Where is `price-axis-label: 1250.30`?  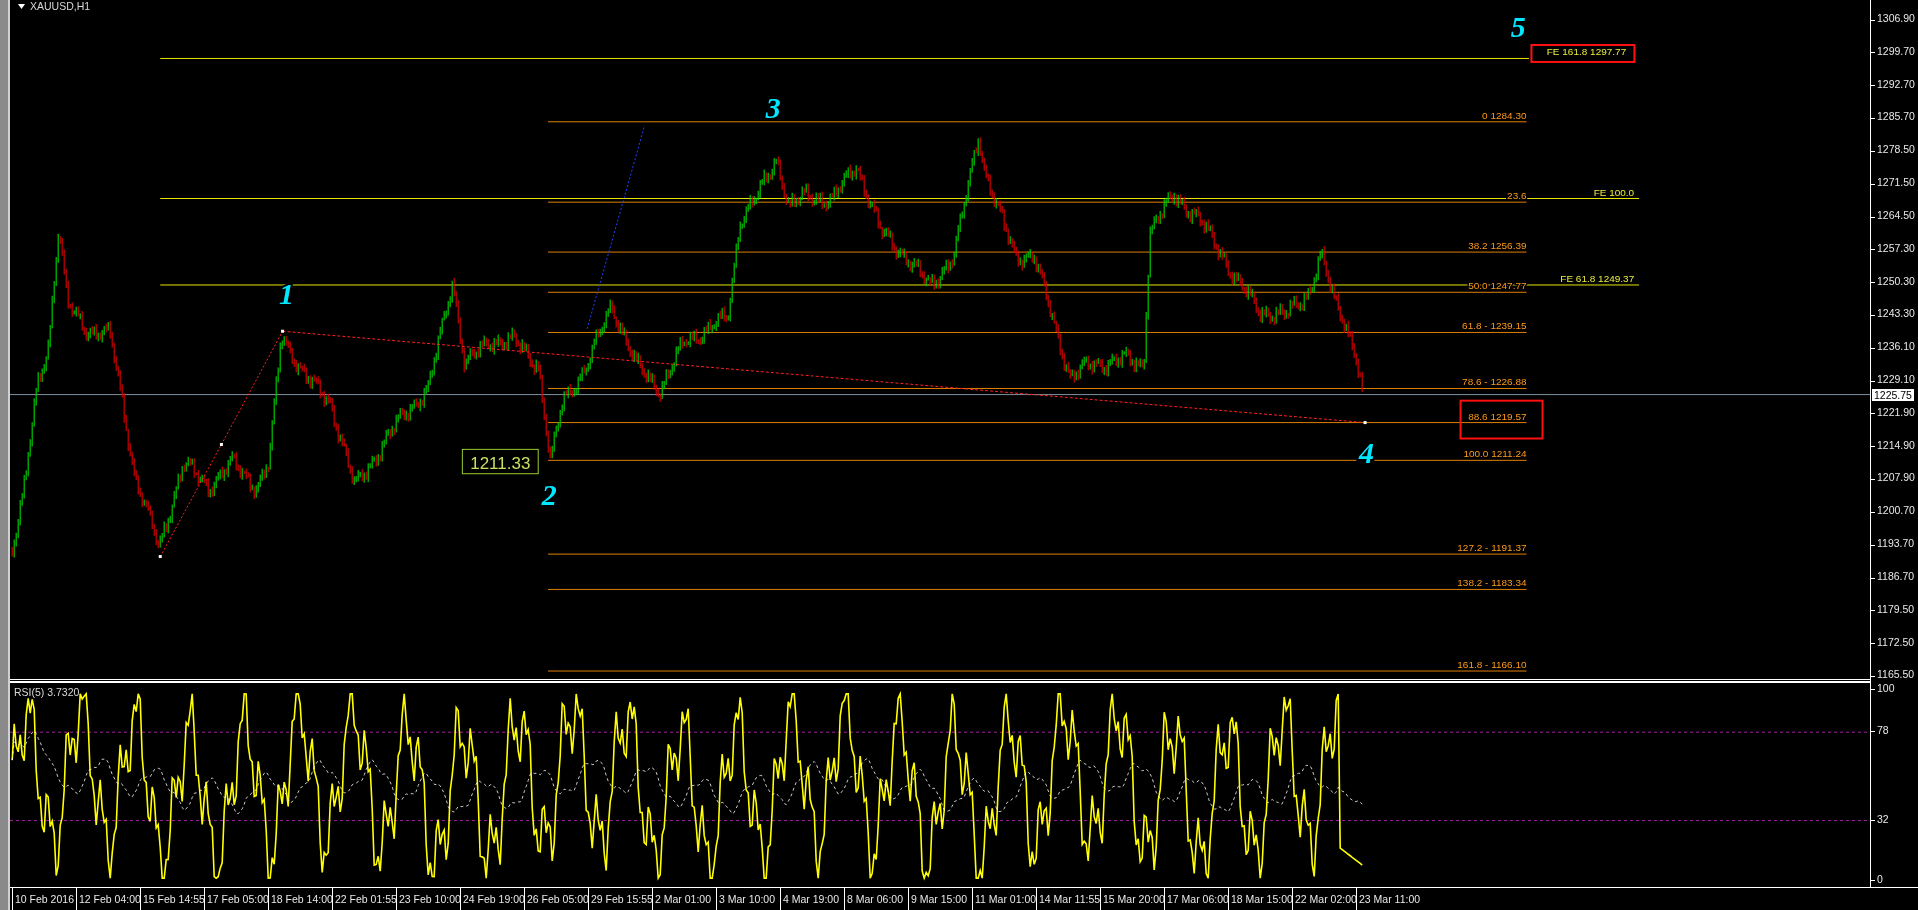 price-axis-label: 1250.30 is located at coordinates (1896, 280).